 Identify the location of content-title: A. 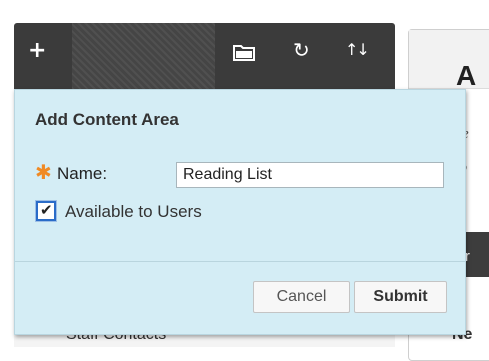
(466, 75).